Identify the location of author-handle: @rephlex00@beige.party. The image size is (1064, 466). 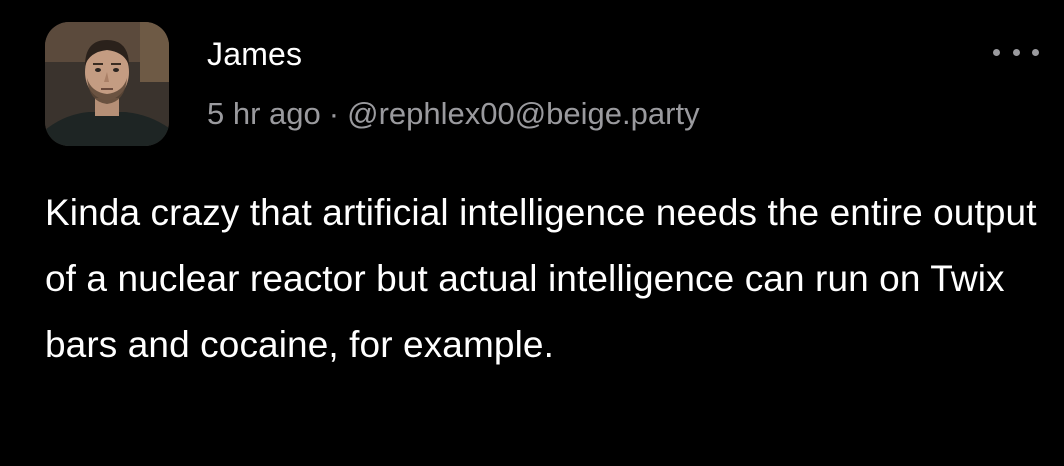
(523, 113).